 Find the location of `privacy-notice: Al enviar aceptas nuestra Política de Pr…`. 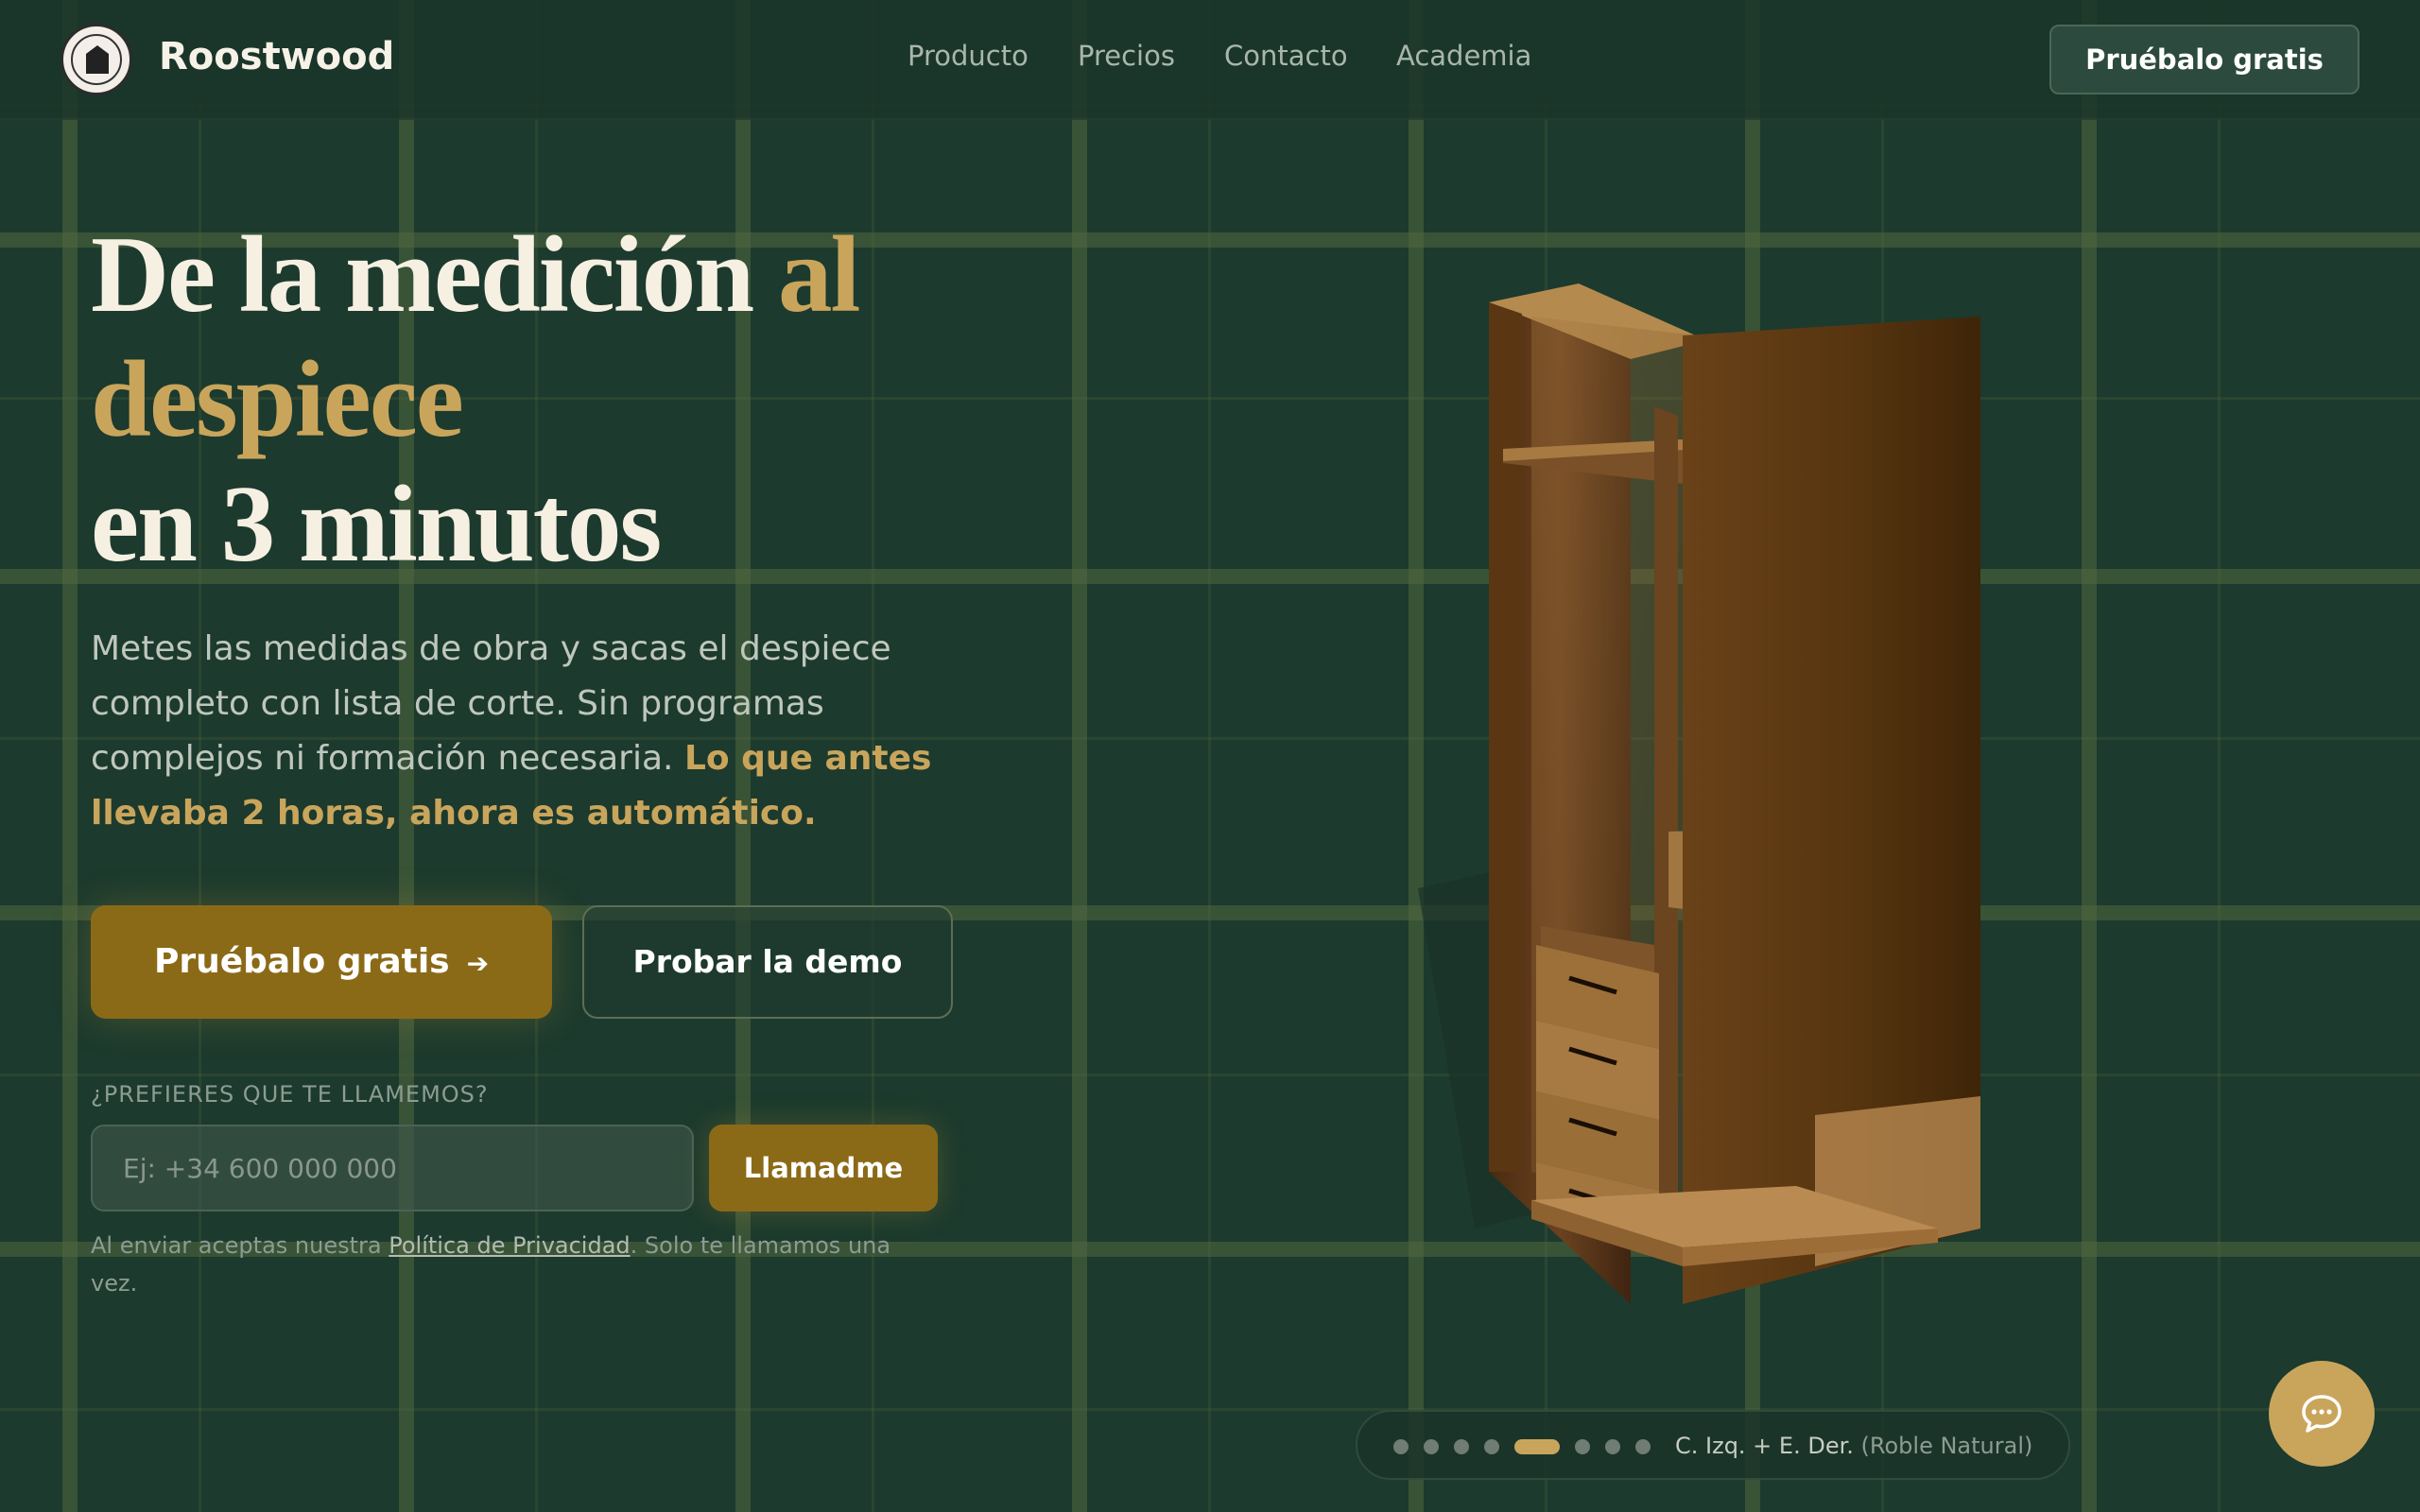

privacy-notice: Al enviar aceptas nuestra Política de Pr… is located at coordinates (516, 1264).